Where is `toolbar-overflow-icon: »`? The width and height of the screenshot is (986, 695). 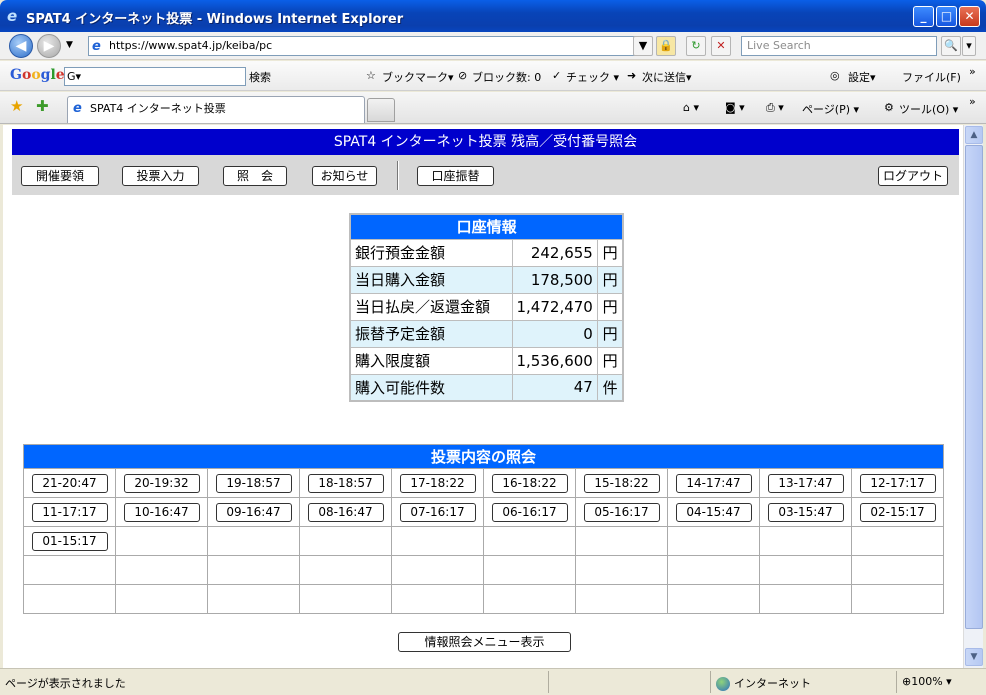 toolbar-overflow-icon: » is located at coordinates (972, 71).